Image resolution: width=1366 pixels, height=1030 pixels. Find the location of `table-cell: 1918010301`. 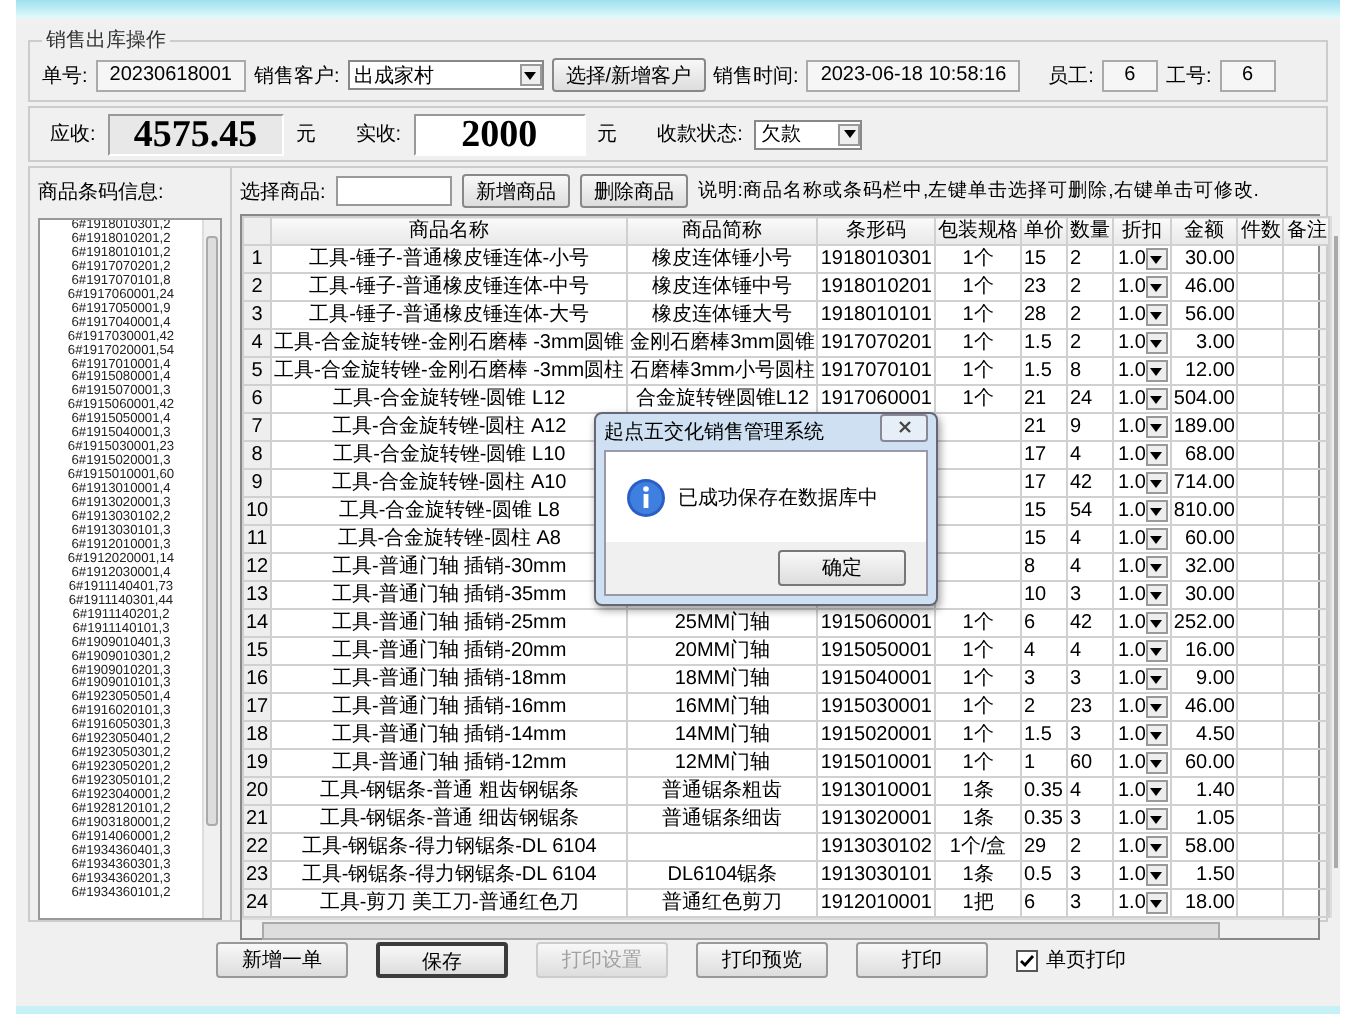

table-cell: 1918010301 is located at coordinates (876, 259).